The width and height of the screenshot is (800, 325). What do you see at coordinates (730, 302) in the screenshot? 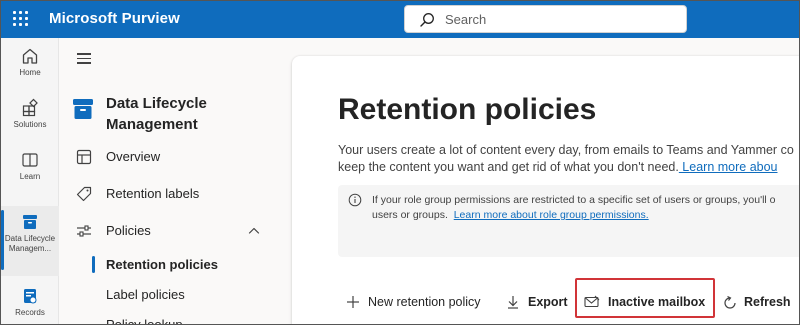
I see `refresh-icon` at bounding box center [730, 302].